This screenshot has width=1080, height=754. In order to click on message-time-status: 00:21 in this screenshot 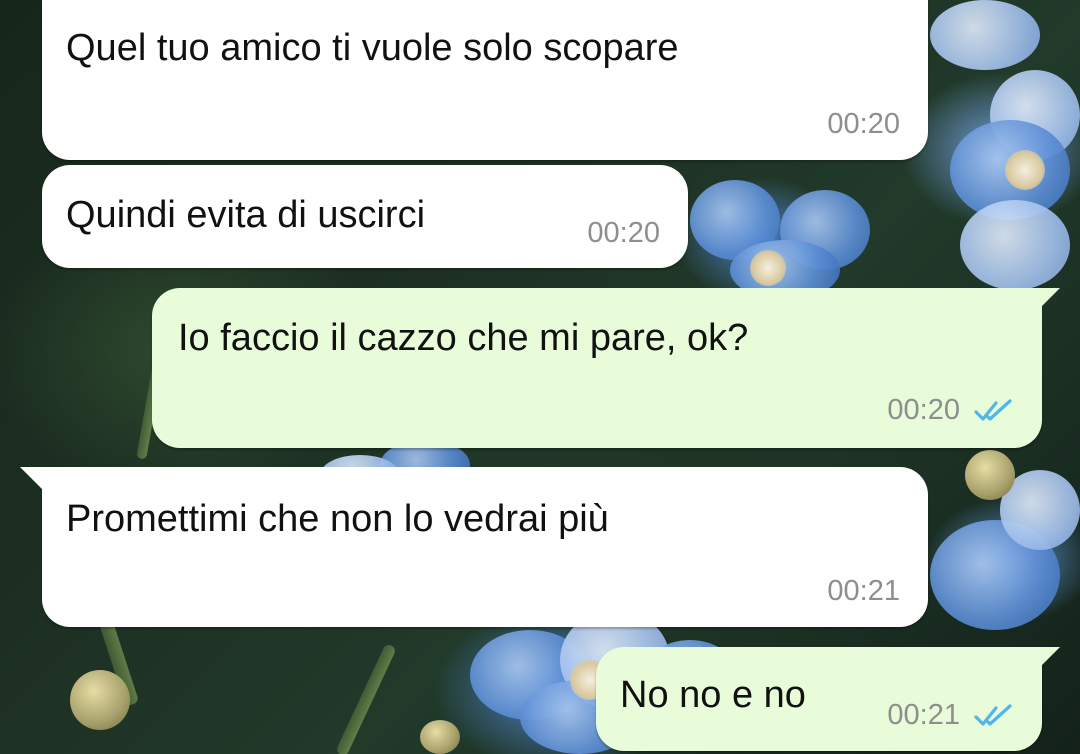, I will do `click(951, 715)`.